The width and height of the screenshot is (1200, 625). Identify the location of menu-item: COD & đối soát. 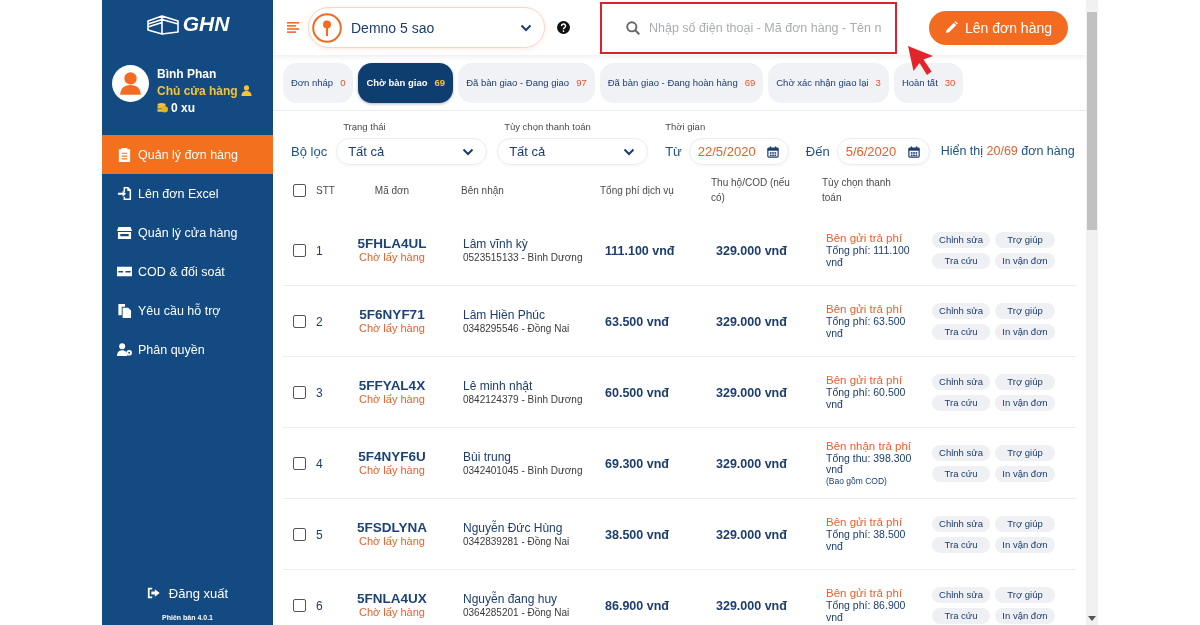
(187, 271).